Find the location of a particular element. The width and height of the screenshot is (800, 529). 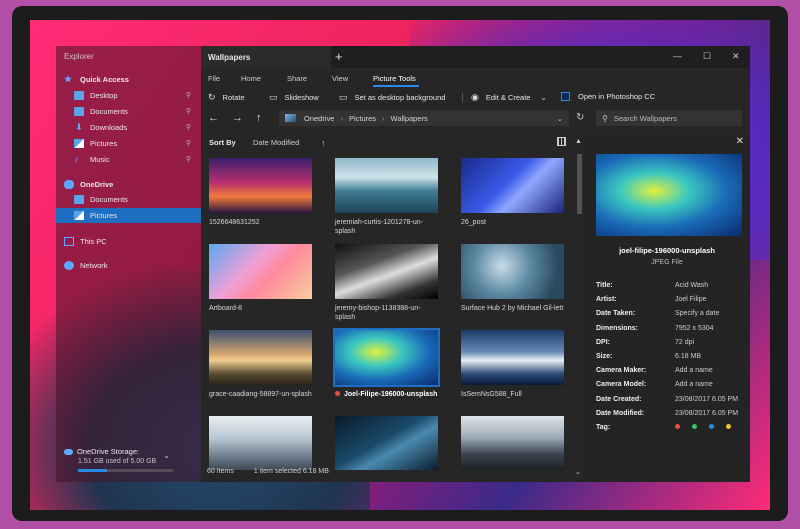

file-item: Surface Hub 2 by Michael Gil-lett is located at coordinates (512, 278).